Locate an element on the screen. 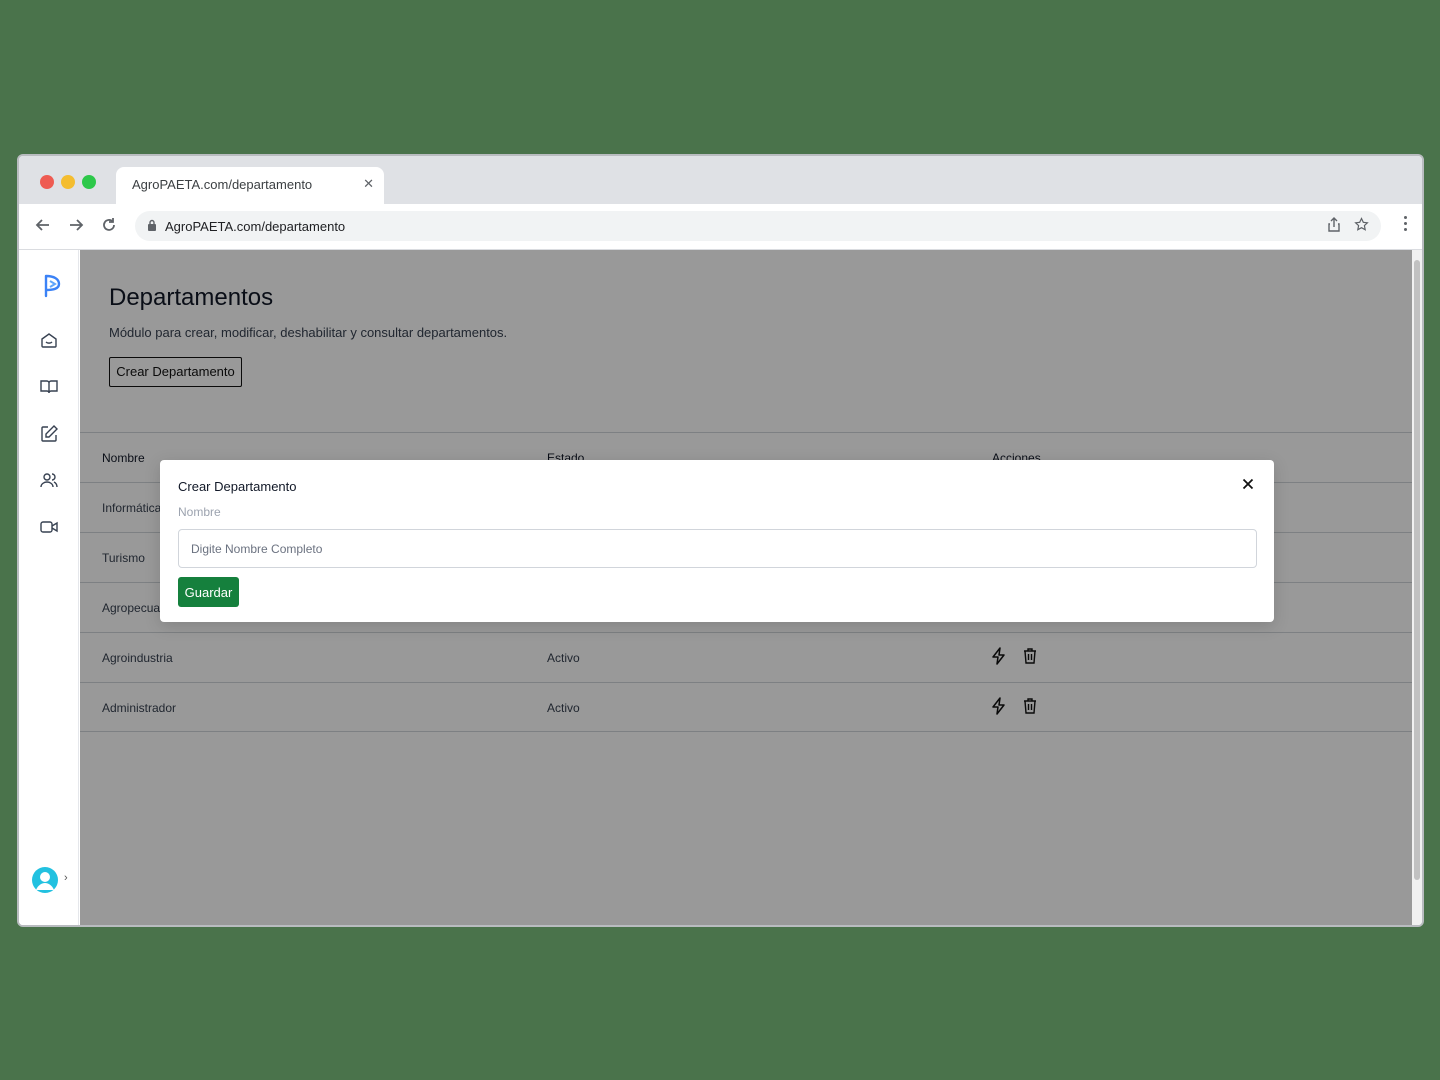 Image resolution: width=1440 pixels, height=1080 pixels. book-icon is located at coordinates (49, 387).